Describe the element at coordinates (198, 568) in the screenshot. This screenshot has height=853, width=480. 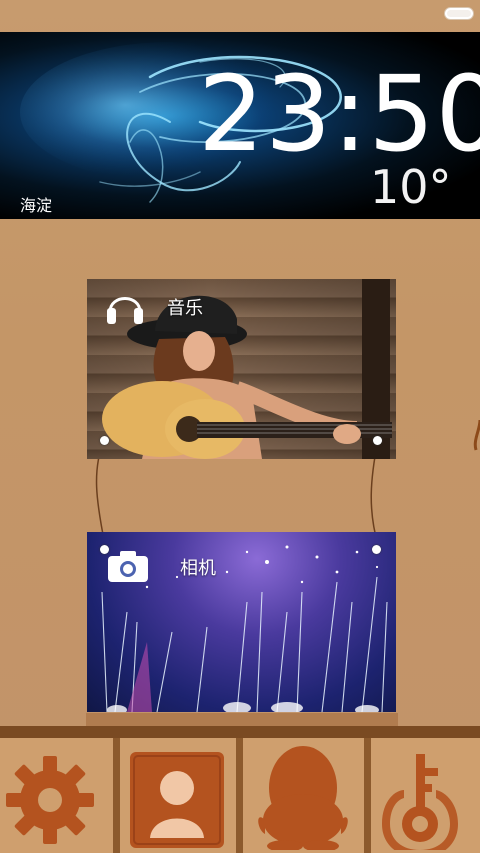
I see `camera-label: 相机` at that location.